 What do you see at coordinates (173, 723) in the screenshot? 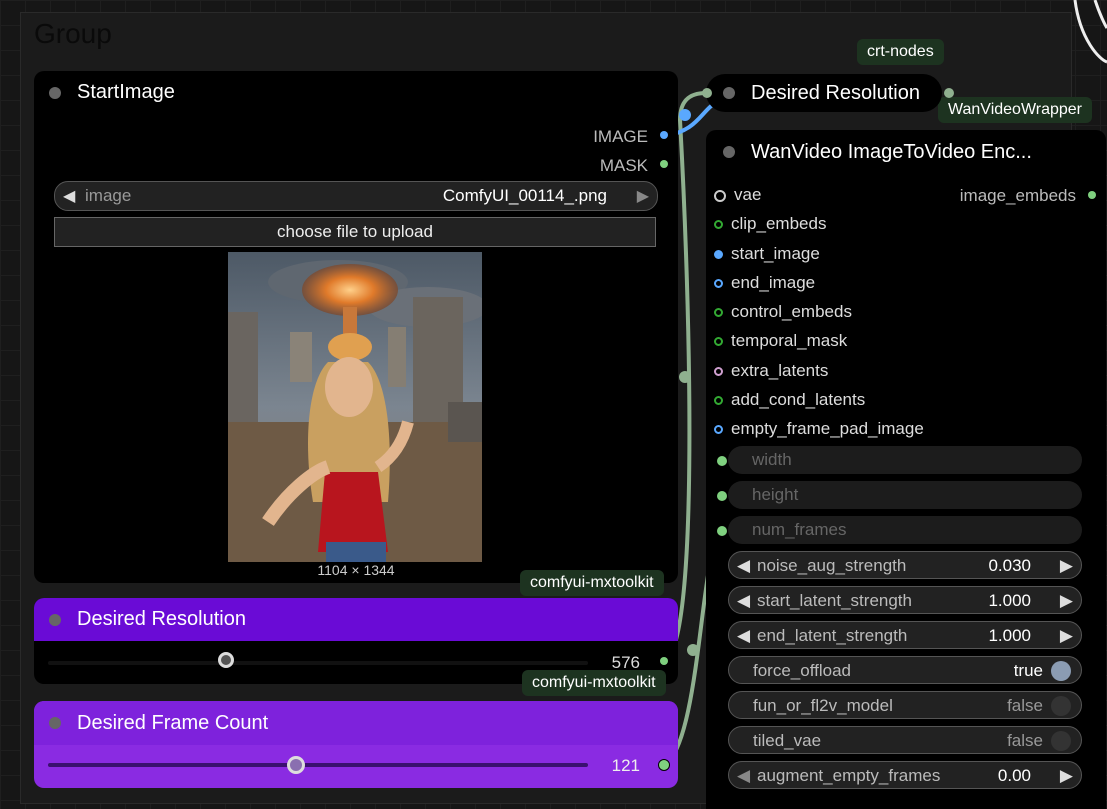
I see `node-title: Desired Frame Count` at bounding box center [173, 723].